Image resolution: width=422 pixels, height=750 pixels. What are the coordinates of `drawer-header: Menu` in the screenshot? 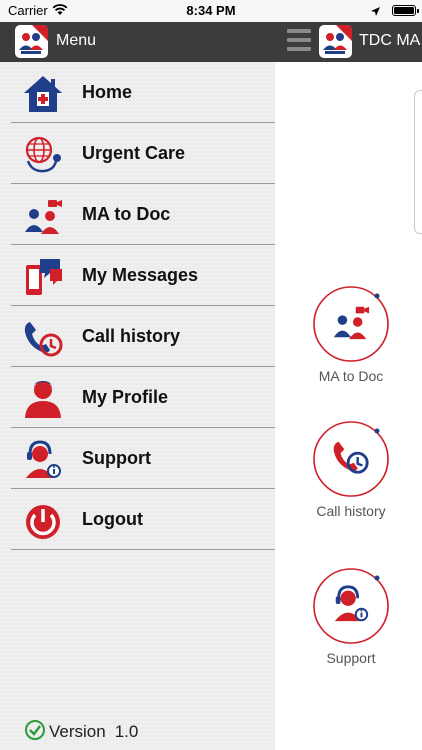 It's located at (137, 42).